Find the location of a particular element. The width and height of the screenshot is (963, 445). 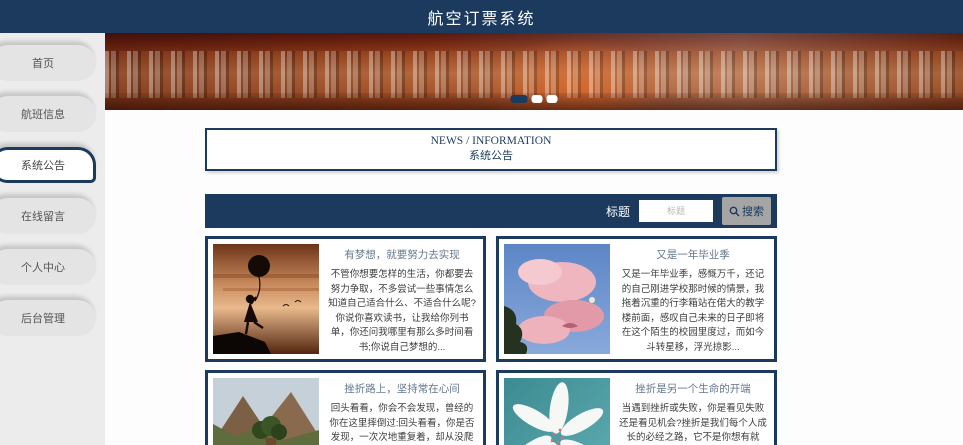

page-title: 航空订票系统 is located at coordinates (481, 19).